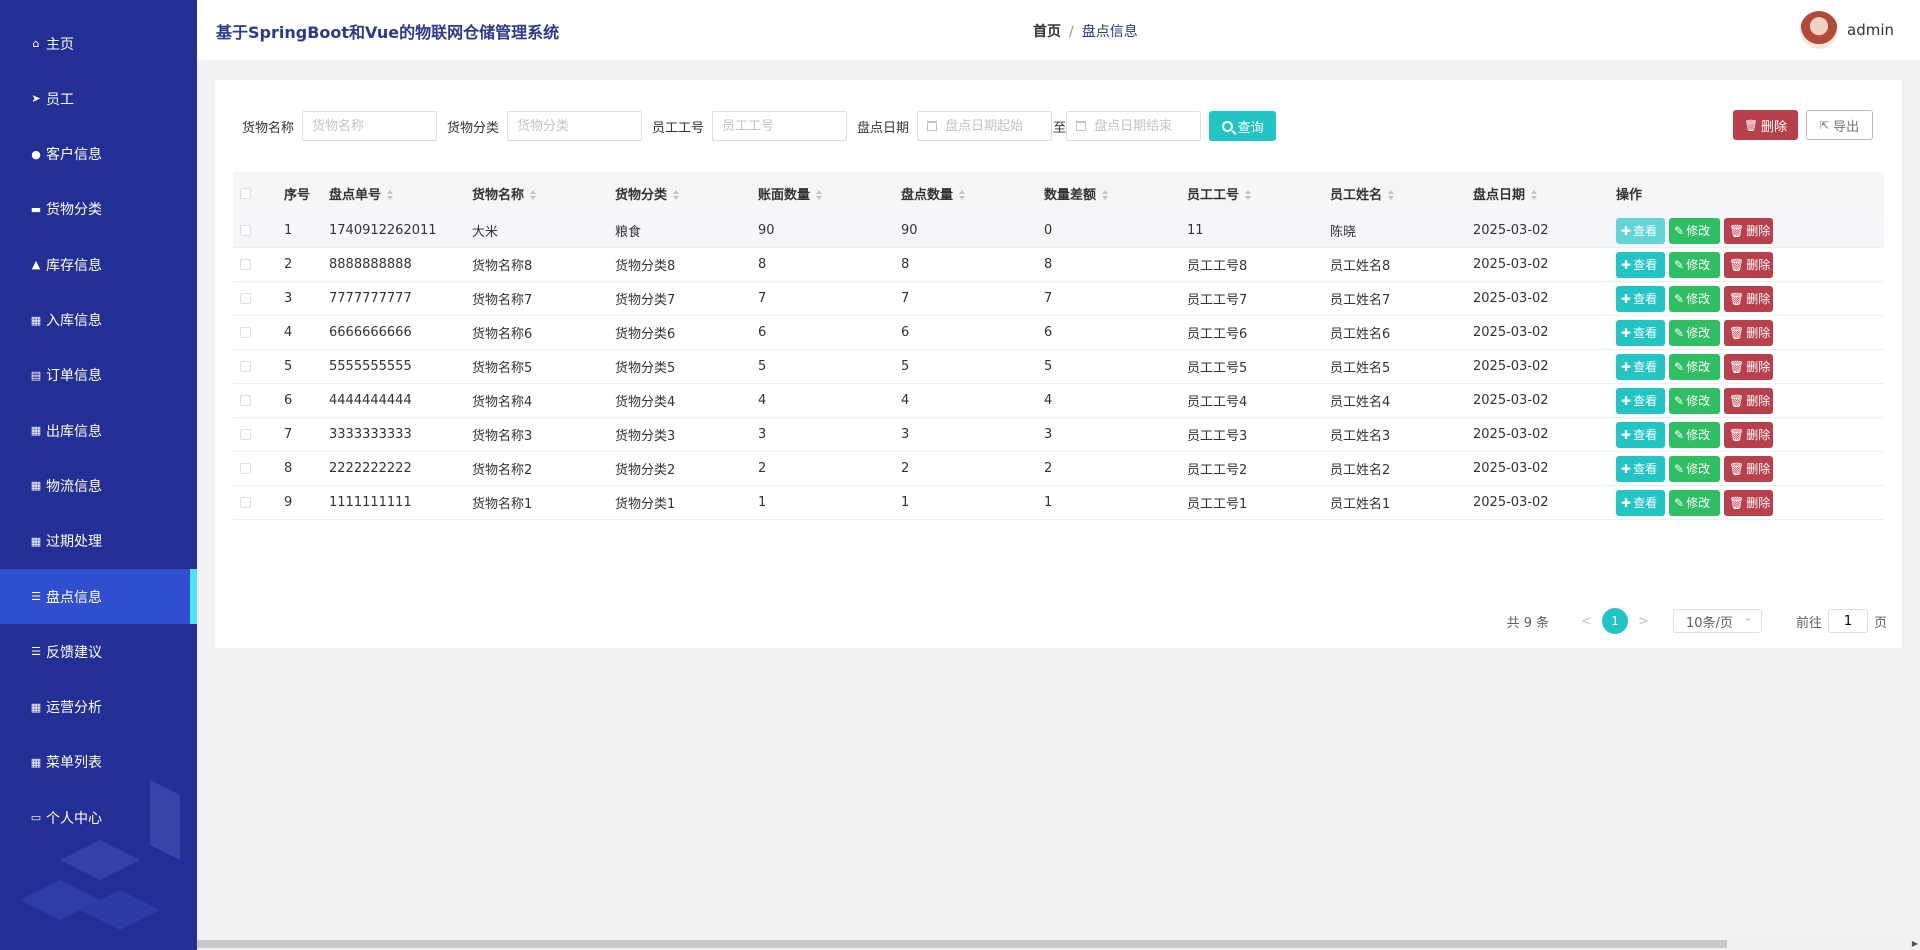 This screenshot has height=950, width=1920. What do you see at coordinates (1115, 193) in the screenshot?
I see `column-header: 数量差额` at bounding box center [1115, 193].